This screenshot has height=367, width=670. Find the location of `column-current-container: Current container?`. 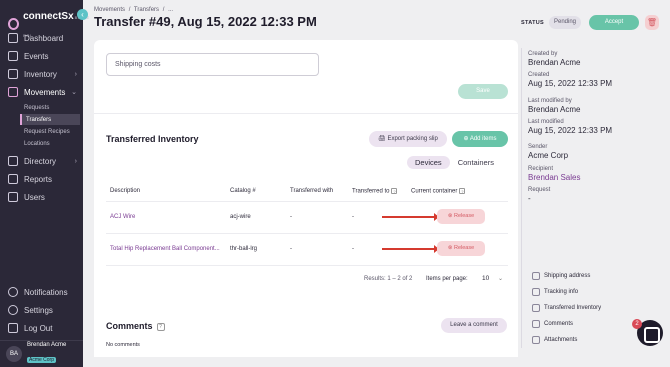

column-current-container: Current container? is located at coordinates (438, 191).